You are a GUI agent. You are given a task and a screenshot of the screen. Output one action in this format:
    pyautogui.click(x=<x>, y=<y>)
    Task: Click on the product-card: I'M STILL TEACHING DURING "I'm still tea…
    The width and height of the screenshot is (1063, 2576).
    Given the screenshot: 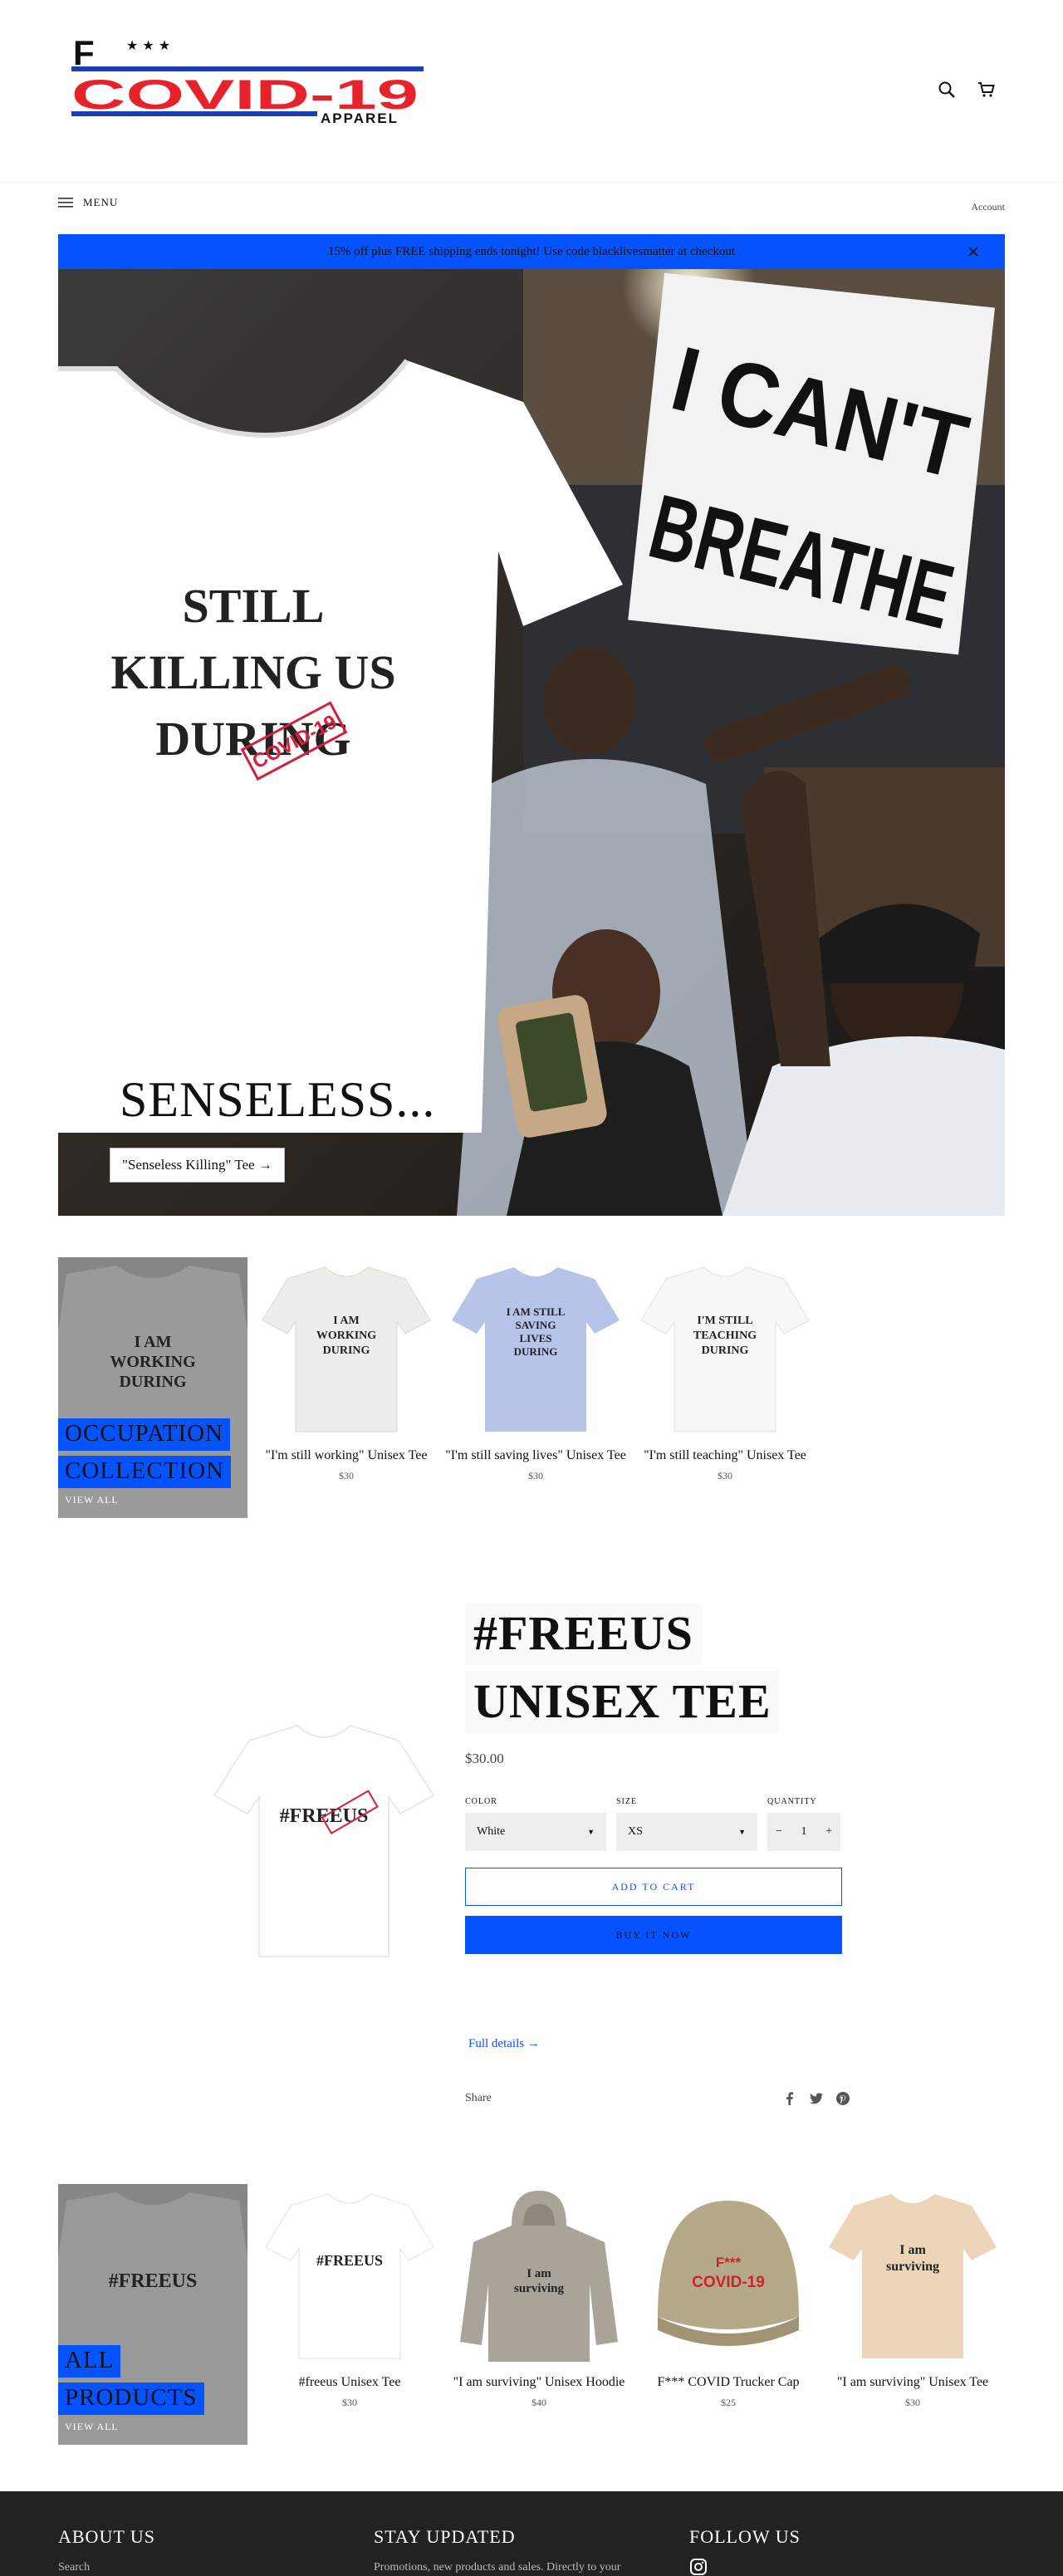 What is the action you would take?
    pyautogui.click(x=725, y=1370)
    